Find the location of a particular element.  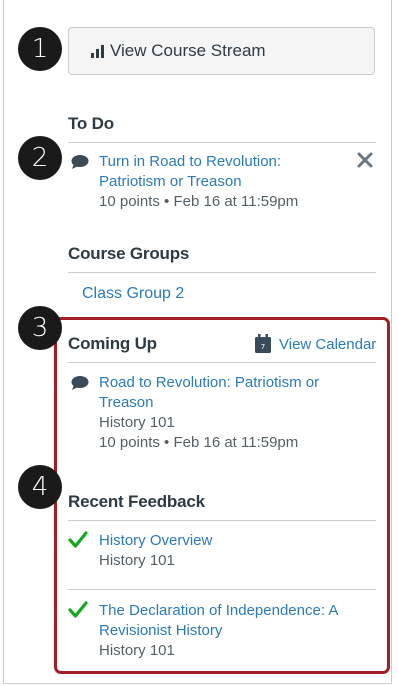

callout-badge-2: 2 is located at coordinates (40, 158).